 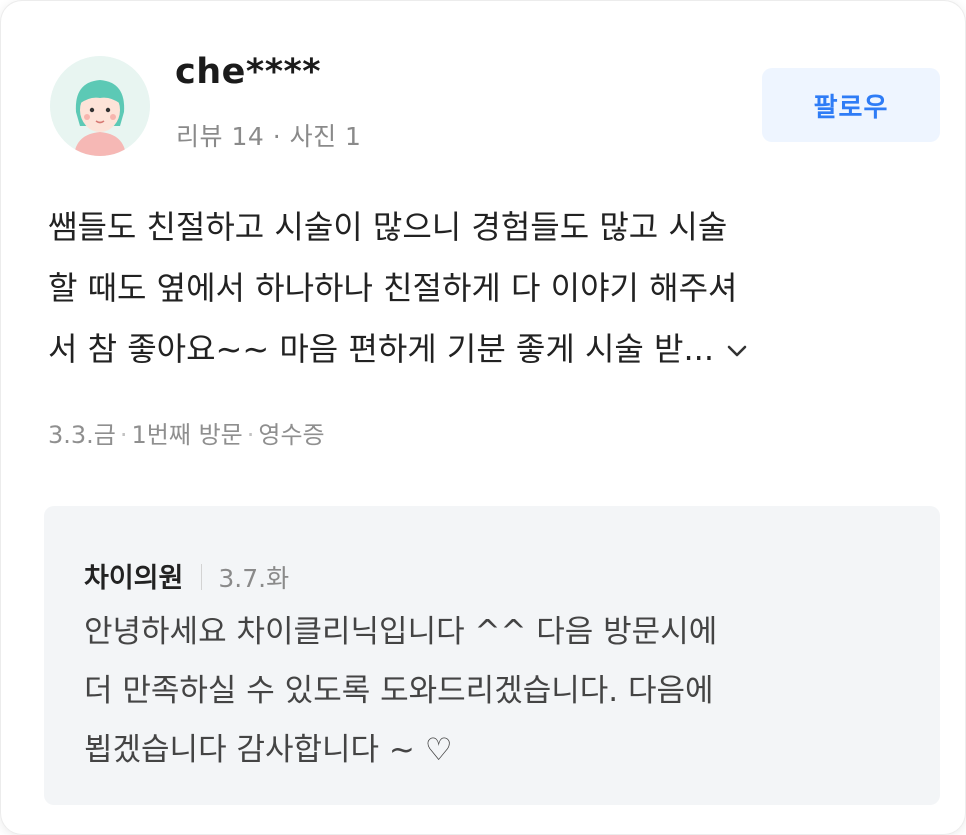 I want to click on author-stats: 리뷰 14 · 사진 1, so click(x=269, y=136).